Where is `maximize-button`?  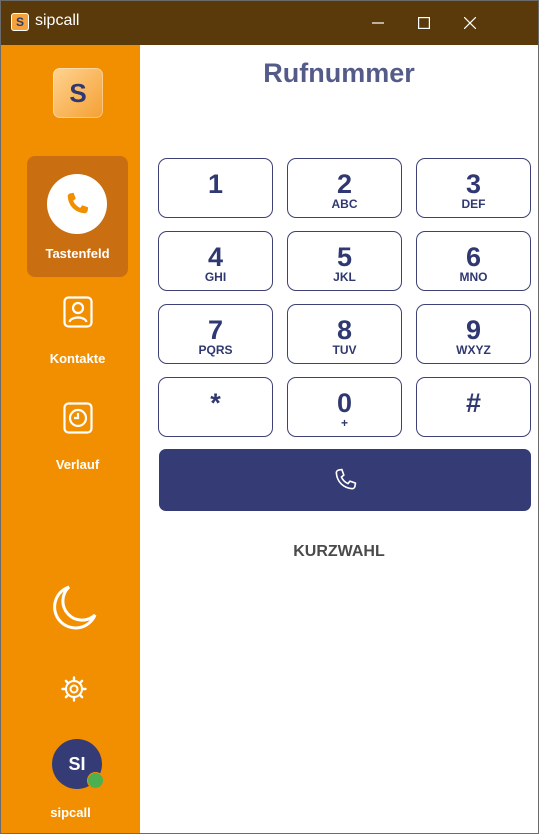 maximize-button is located at coordinates (424, 23).